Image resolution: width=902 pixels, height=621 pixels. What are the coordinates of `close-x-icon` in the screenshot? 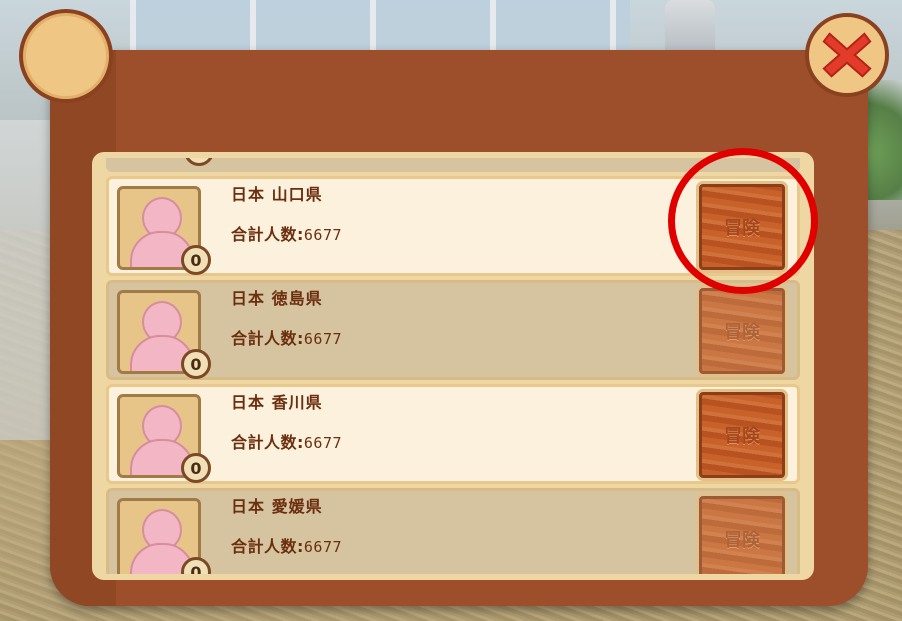 It's located at (847, 55).